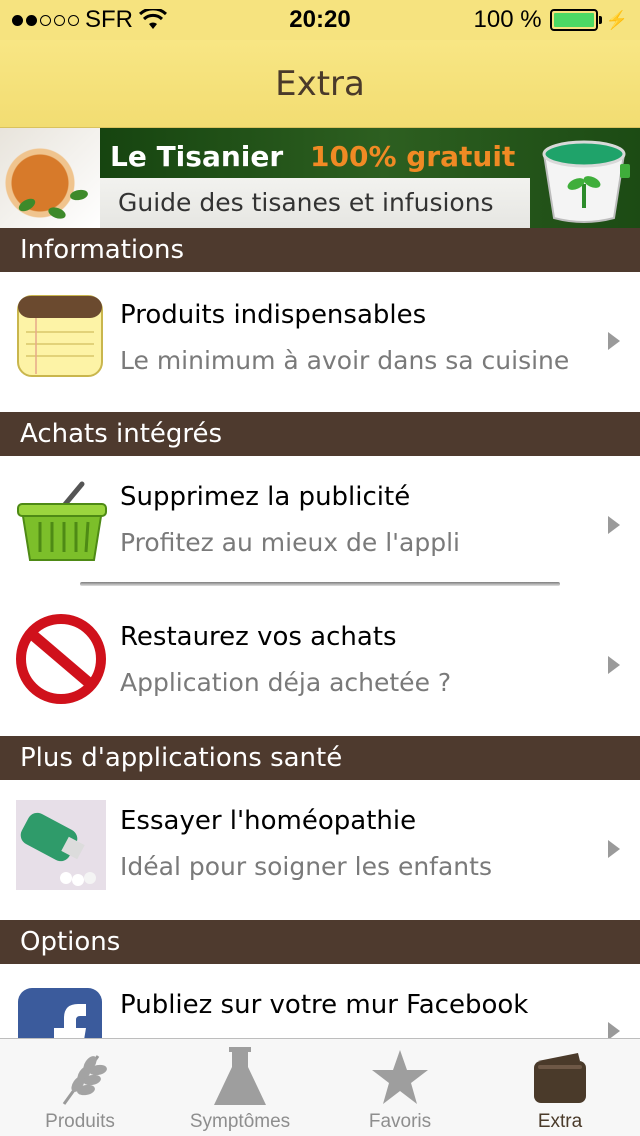 The image size is (640, 1136). Describe the element at coordinates (575, 20) in the screenshot. I see `battery-icon` at that location.